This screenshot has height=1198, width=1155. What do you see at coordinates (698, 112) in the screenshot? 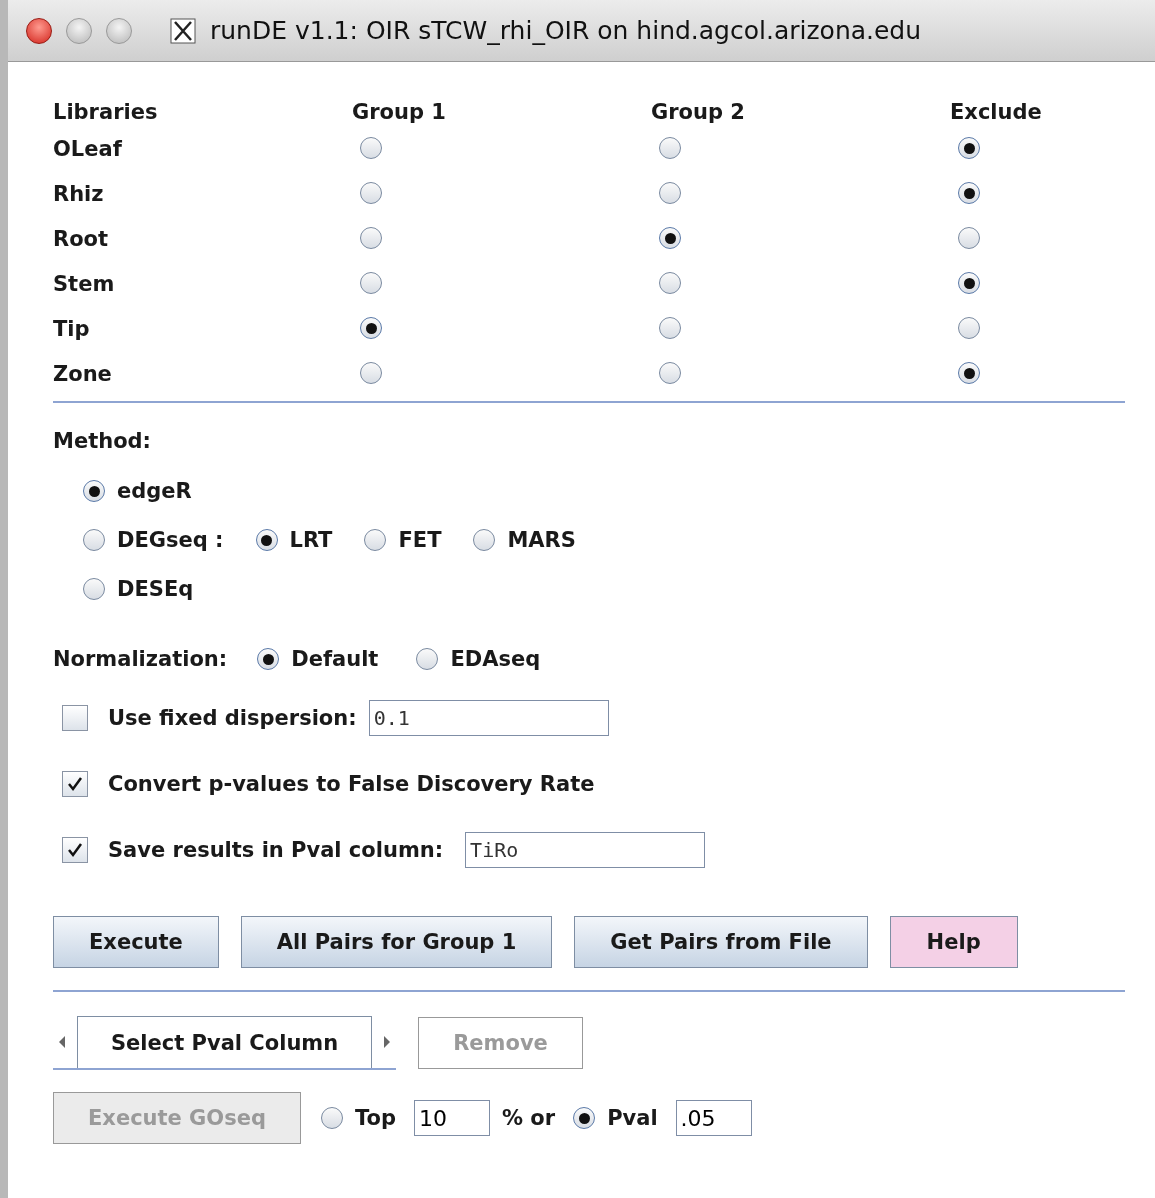
I see `column-header: Group 2` at bounding box center [698, 112].